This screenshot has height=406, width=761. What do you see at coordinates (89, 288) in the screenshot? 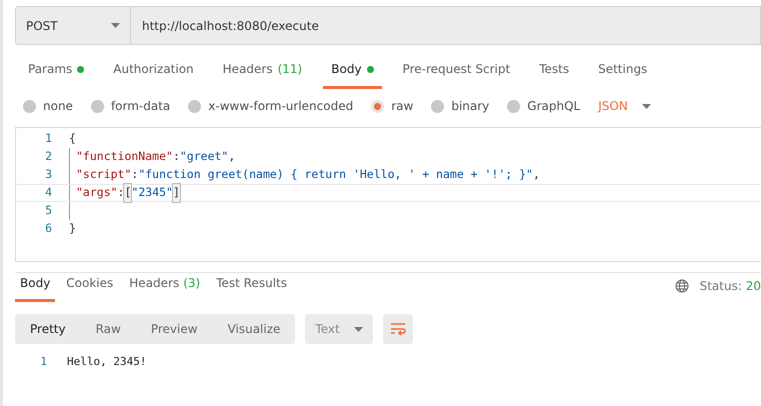
I see `response-tab: Cookies` at bounding box center [89, 288].